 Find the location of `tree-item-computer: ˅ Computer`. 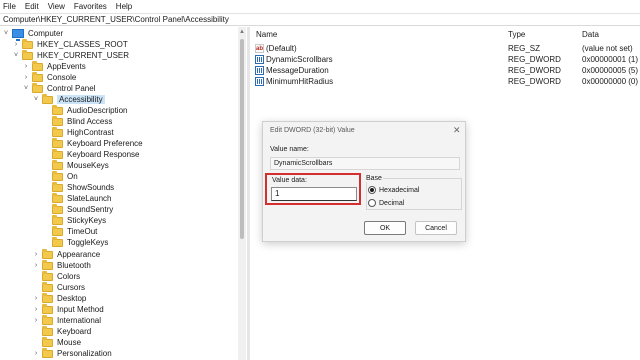

tree-item-computer: ˅ Computer is located at coordinates (32, 34).